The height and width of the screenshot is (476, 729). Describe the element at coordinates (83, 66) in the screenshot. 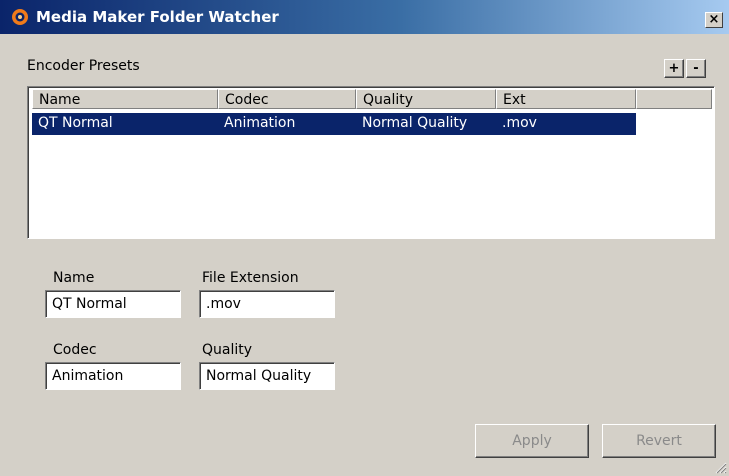

I see `encoder-presets-label: Encoder Presets` at that location.